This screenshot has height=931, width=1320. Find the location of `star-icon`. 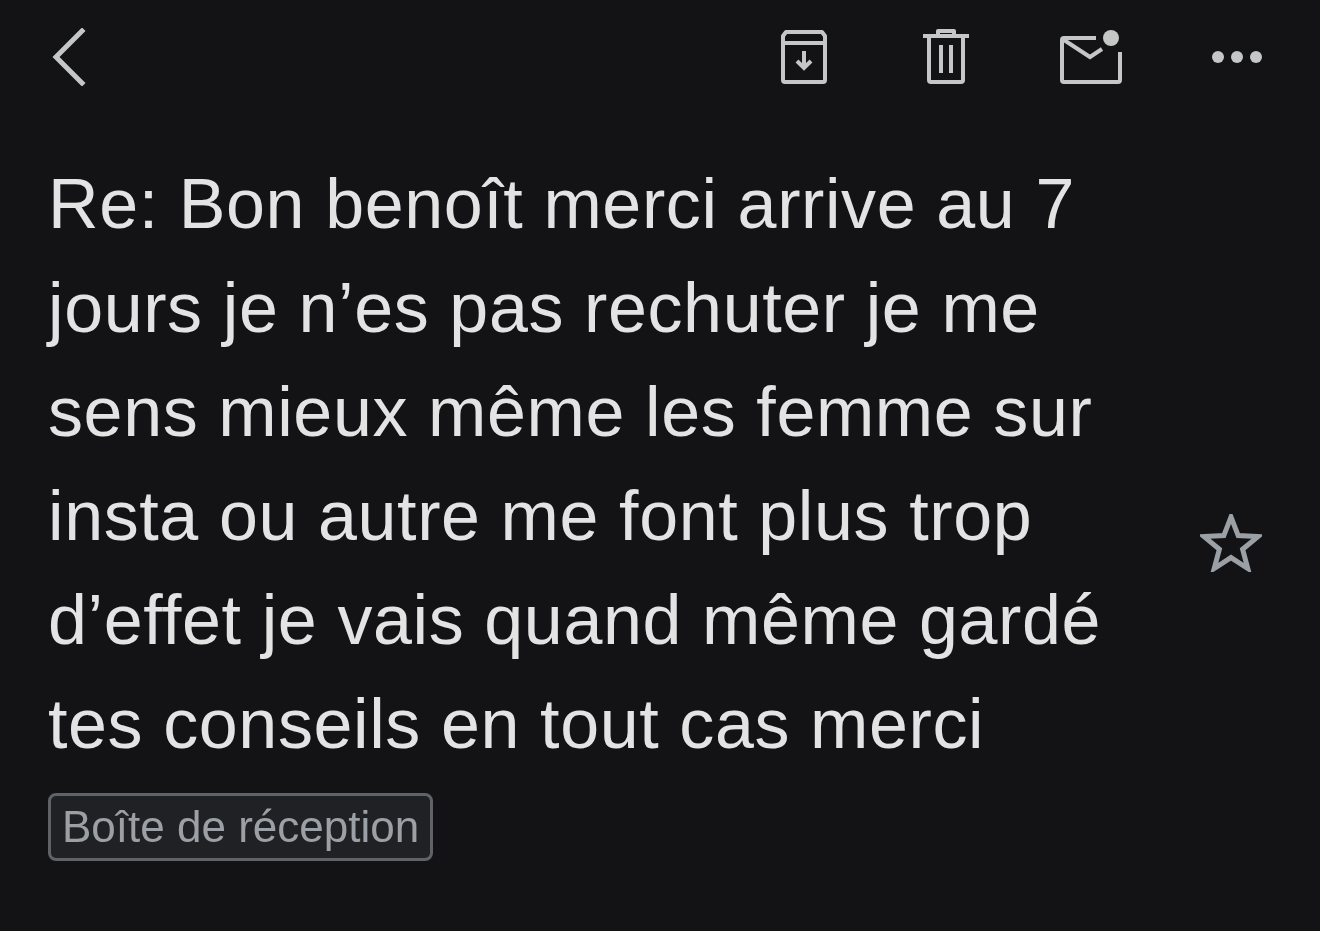

star-icon is located at coordinates (1231, 543).